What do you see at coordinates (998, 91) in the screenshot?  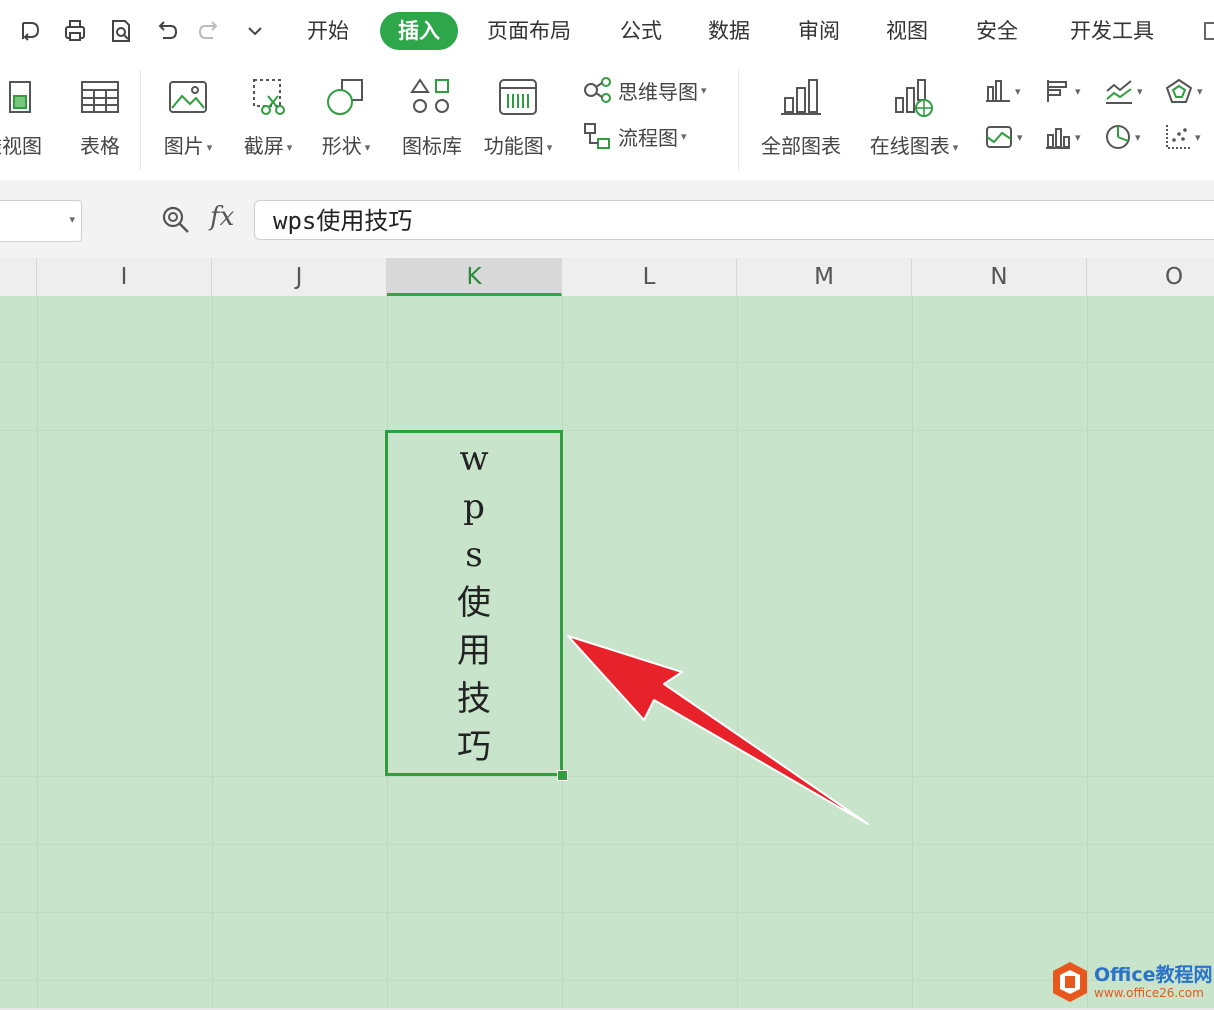 I see `column-chart-icon` at bounding box center [998, 91].